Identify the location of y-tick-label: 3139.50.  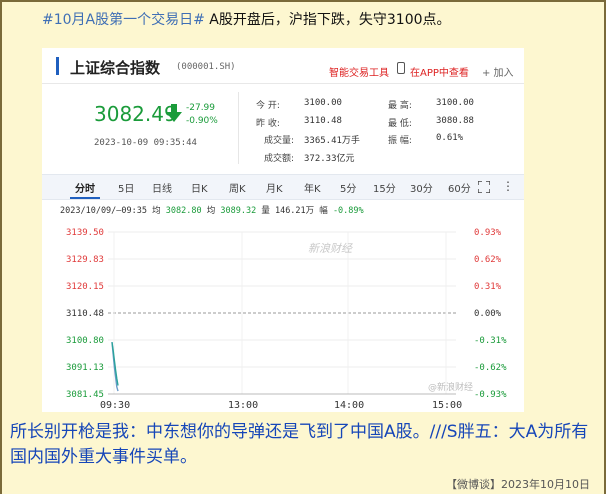
(85, 233).